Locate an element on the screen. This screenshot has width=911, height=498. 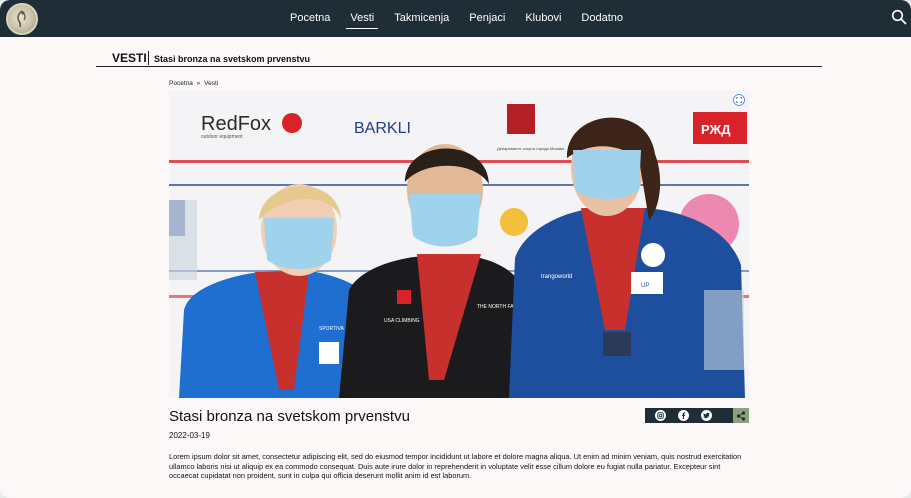
site-logo is located at coordinates (22, 19).